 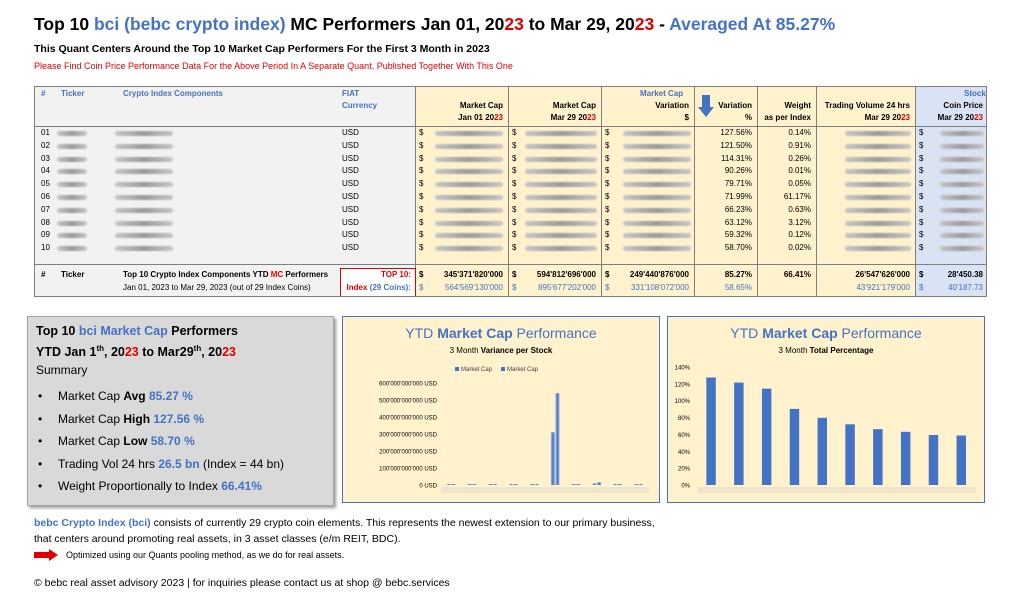 What do you see at coordinates (45, 158) in the screenshot?
I see `row-number: 03` at bounding box center [45, 158].